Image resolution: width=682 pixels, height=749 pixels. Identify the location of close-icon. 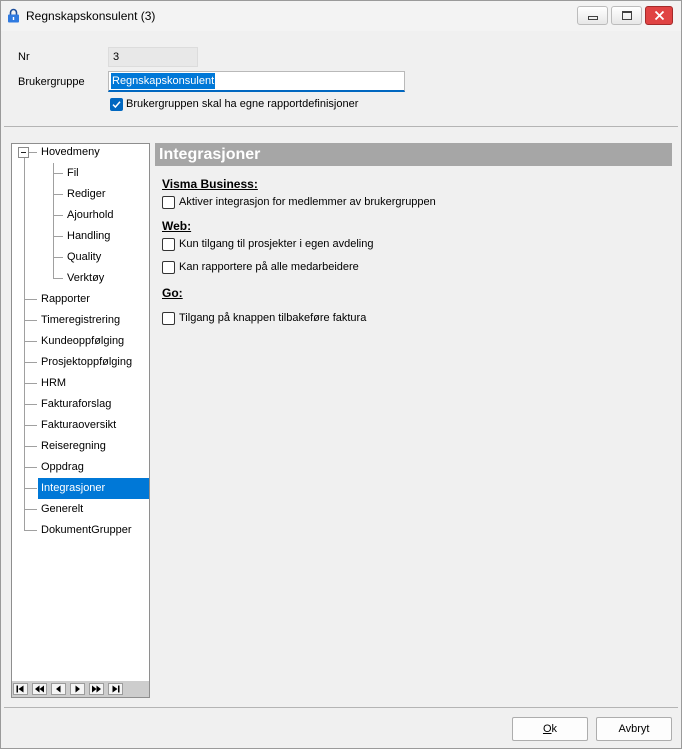
(659, 15).